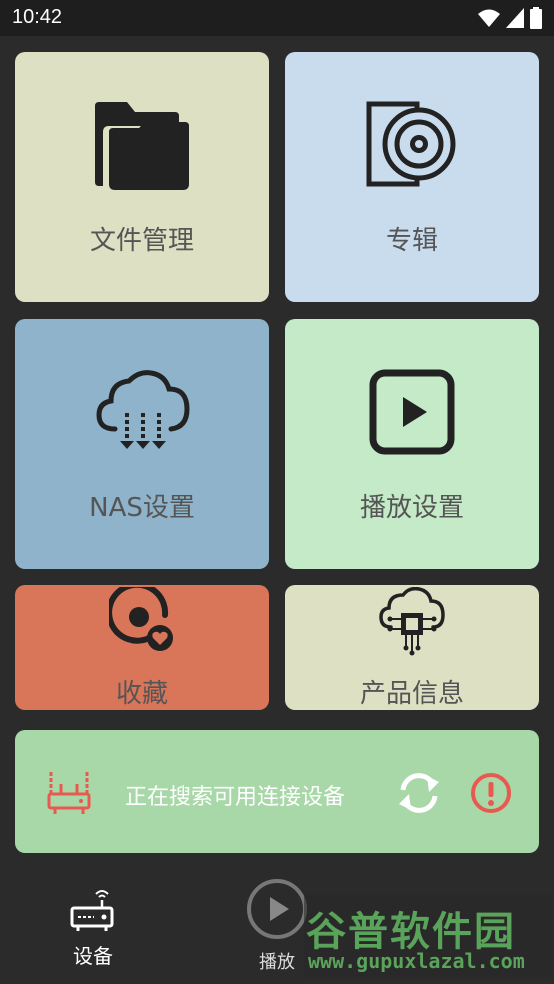 The width and height of the screenshot is (554, 984). What do you see at coordinates (536, 18) in the screenshot?
I see `battery-icon` at bounding box center [536, 18].